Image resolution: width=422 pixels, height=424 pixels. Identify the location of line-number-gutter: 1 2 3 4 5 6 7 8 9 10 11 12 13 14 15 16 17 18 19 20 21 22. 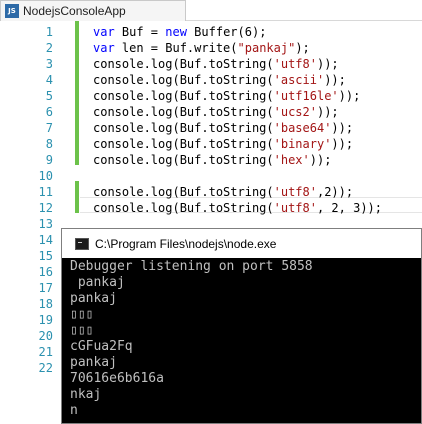
(31, 222).